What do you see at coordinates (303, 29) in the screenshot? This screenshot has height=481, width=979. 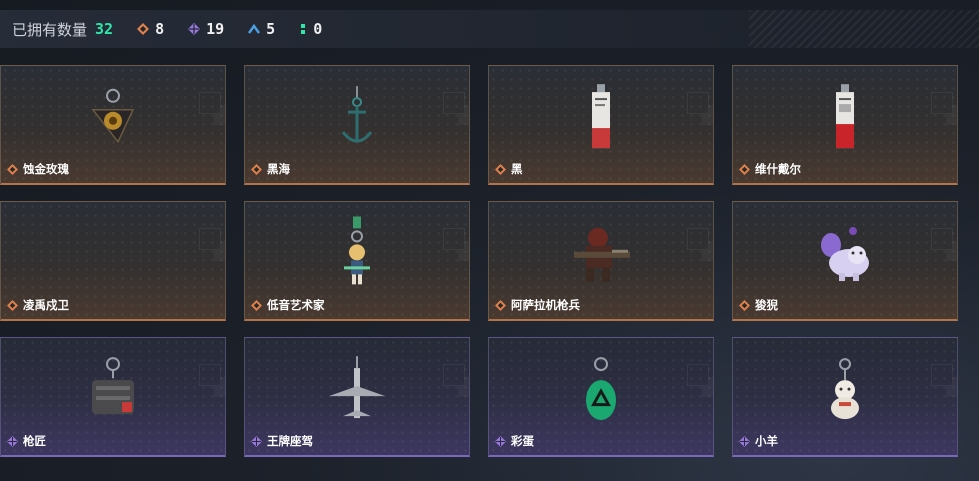 I see `green-dots-icon` at bounding box center [303, 29].